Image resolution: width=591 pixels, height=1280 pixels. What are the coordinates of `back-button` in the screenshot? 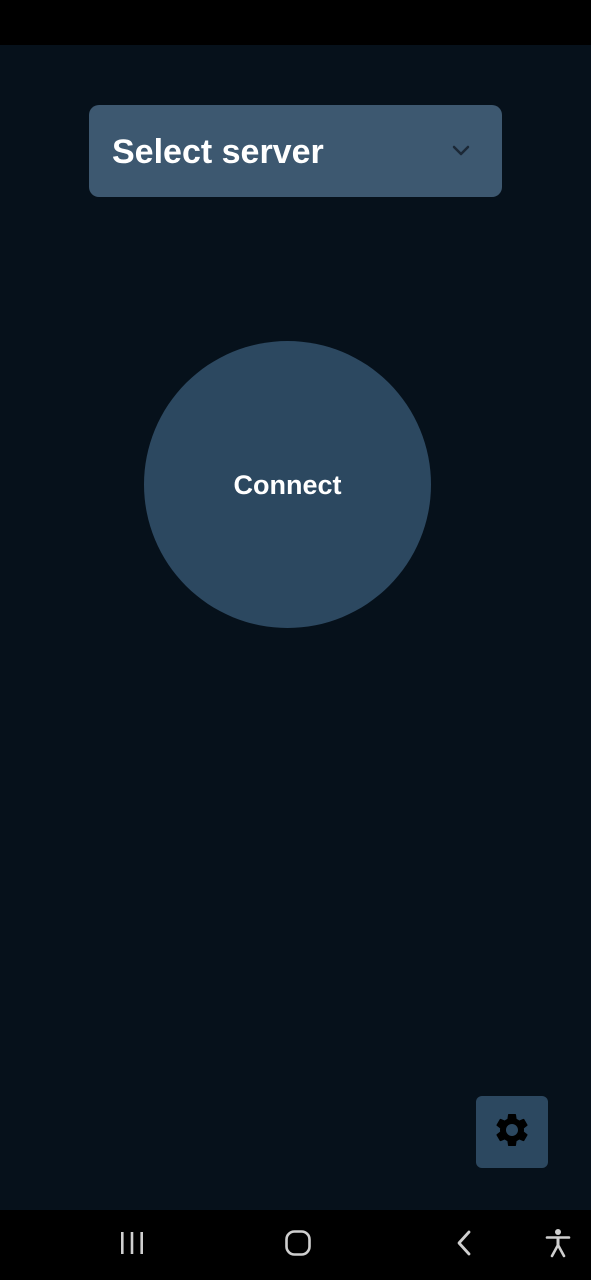 It's located at (464, 1245).